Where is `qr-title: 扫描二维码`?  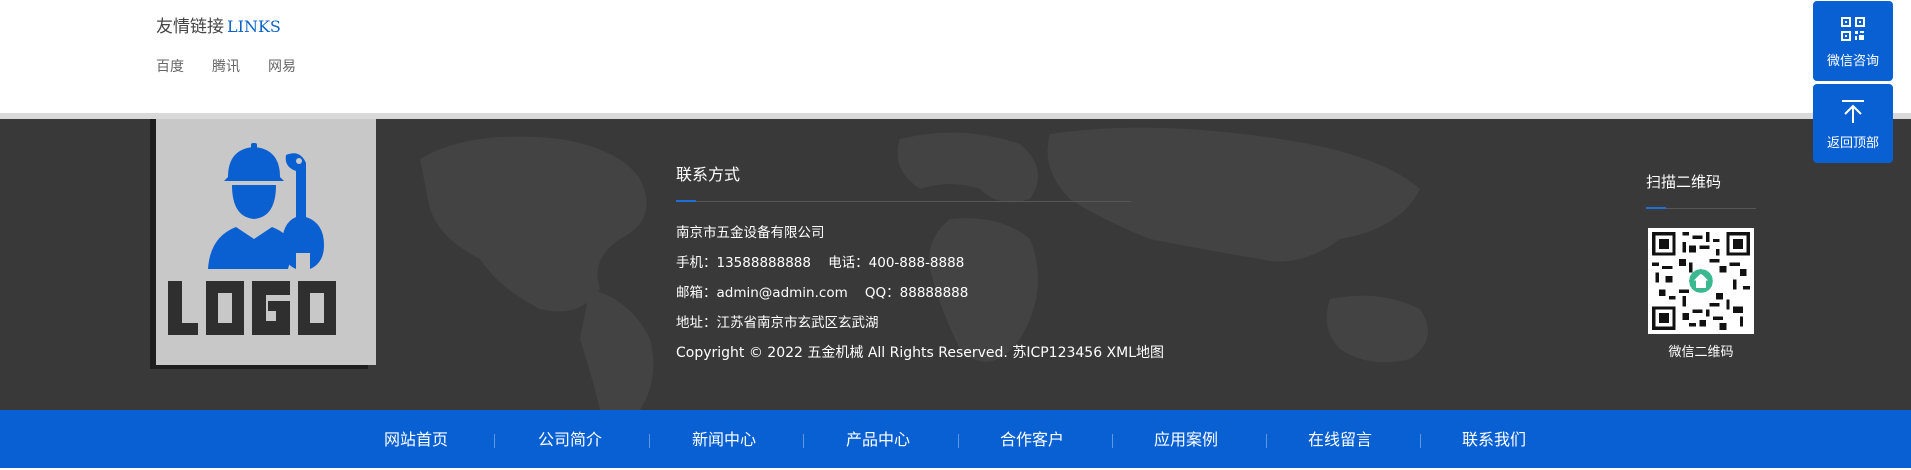 qr-title: 扫描二维码 is located at coordinates (1684, 182).